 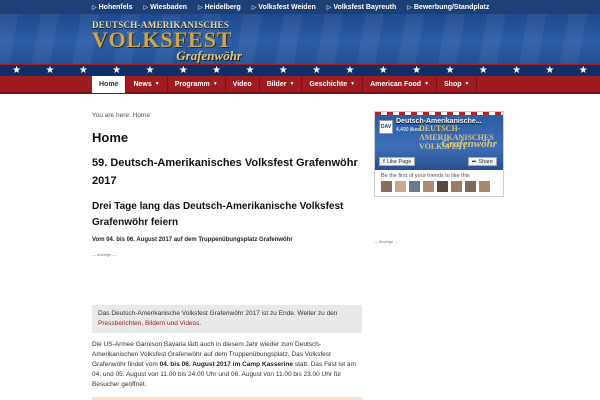 I want to click on top-link-volksfest-bayreuth: ▷ Volksfest Bayreuth, so click(x=362, y=7).